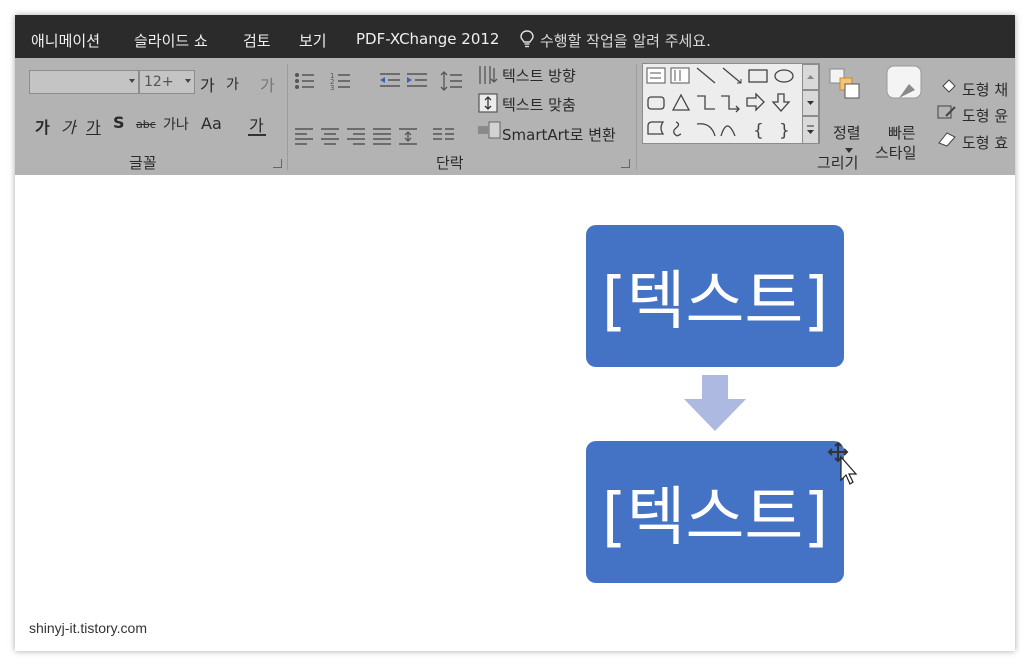  I want to click on gallery-scroll-down-button, so click(810, 103).